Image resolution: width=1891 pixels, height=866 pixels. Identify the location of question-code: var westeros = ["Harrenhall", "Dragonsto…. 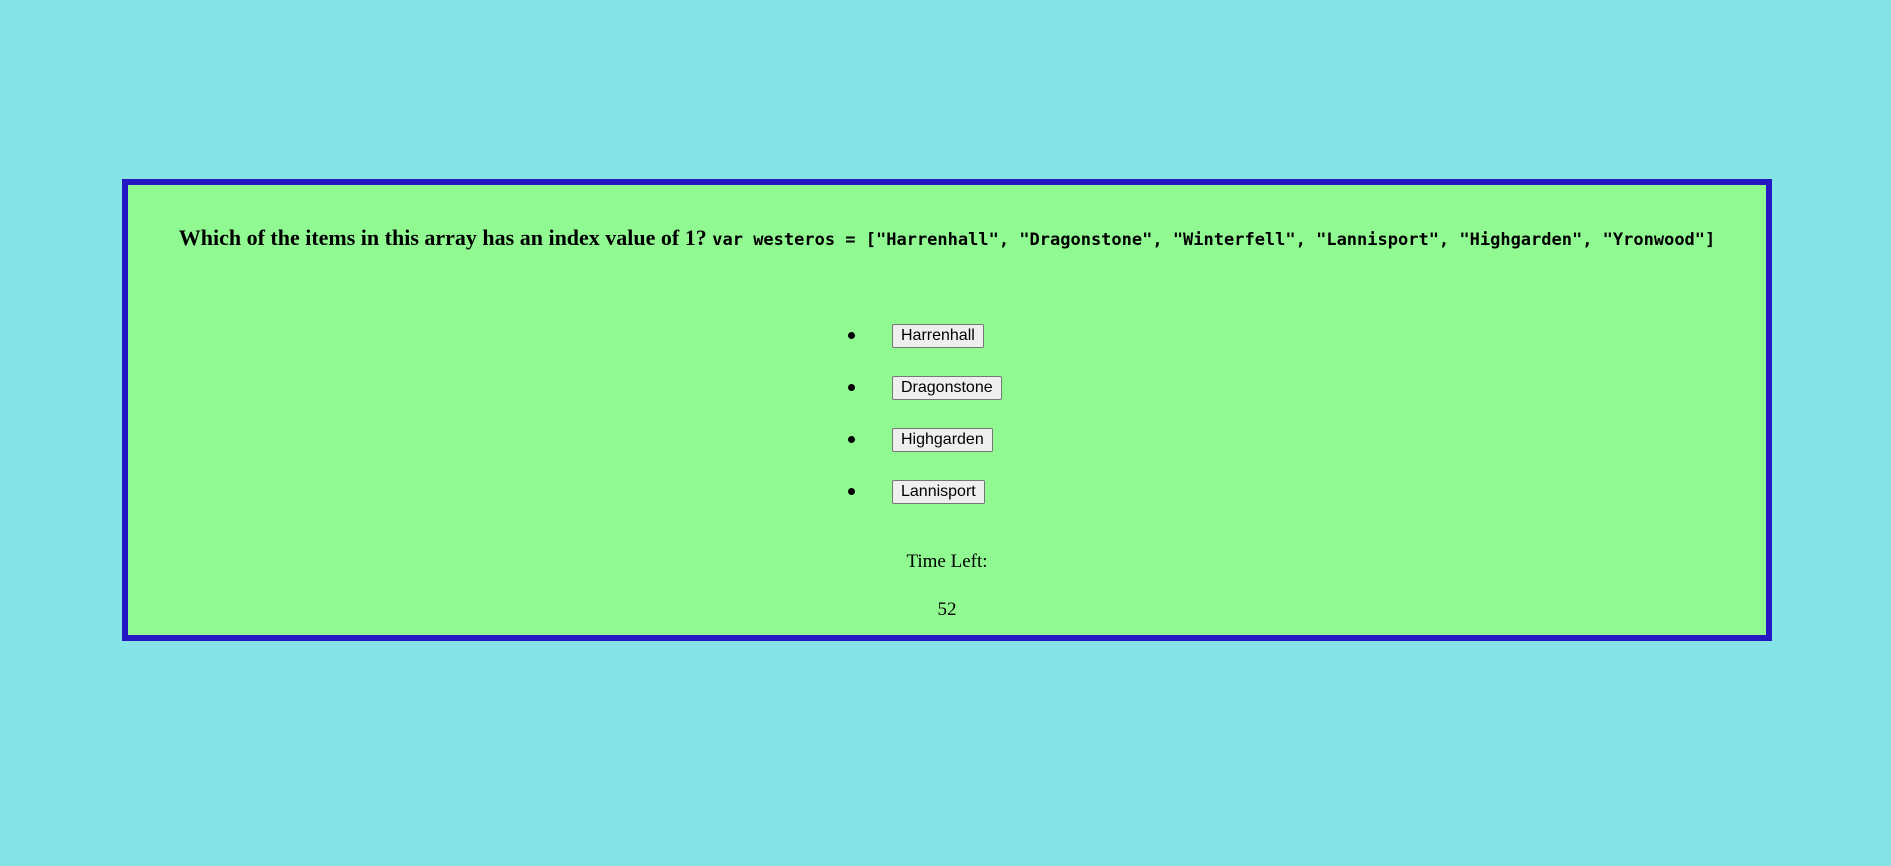
(1214, 240).